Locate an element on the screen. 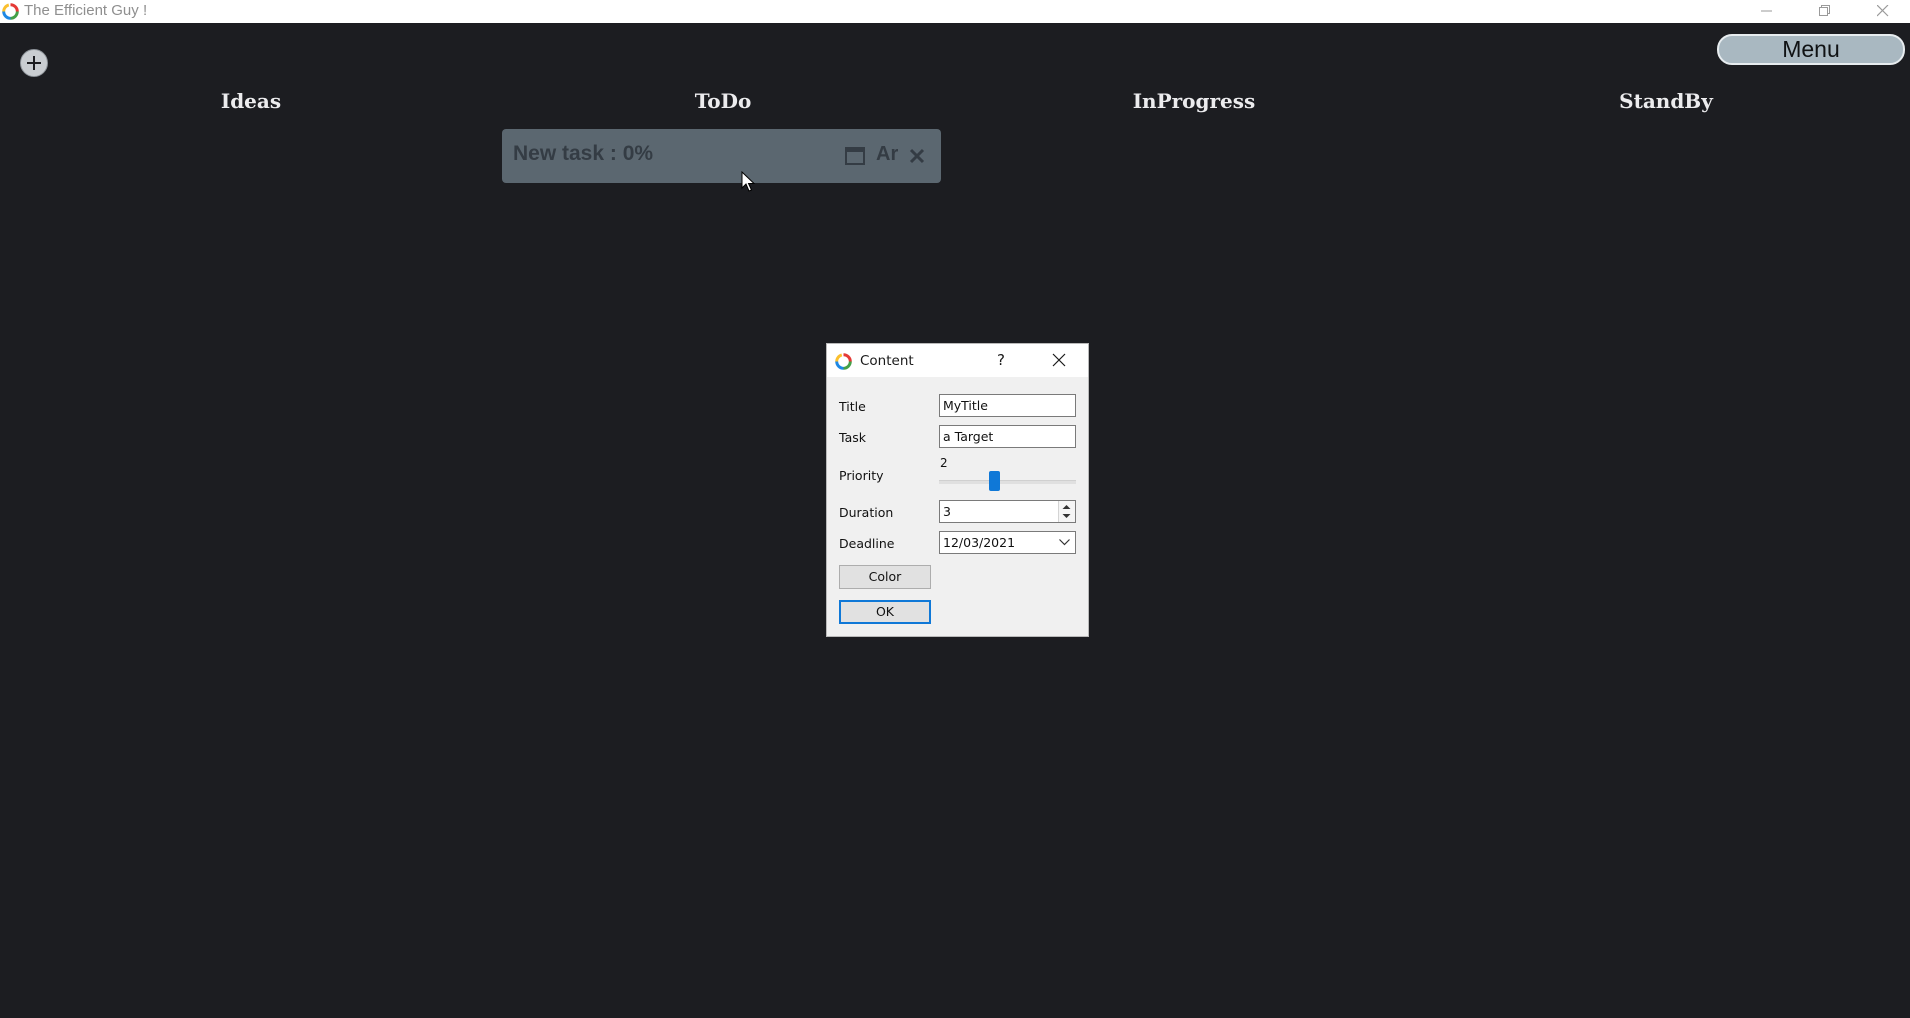 This screenshot has width=1910, height=1018. dialog-titlebar: Content ? is located at coordinates (957, 360).